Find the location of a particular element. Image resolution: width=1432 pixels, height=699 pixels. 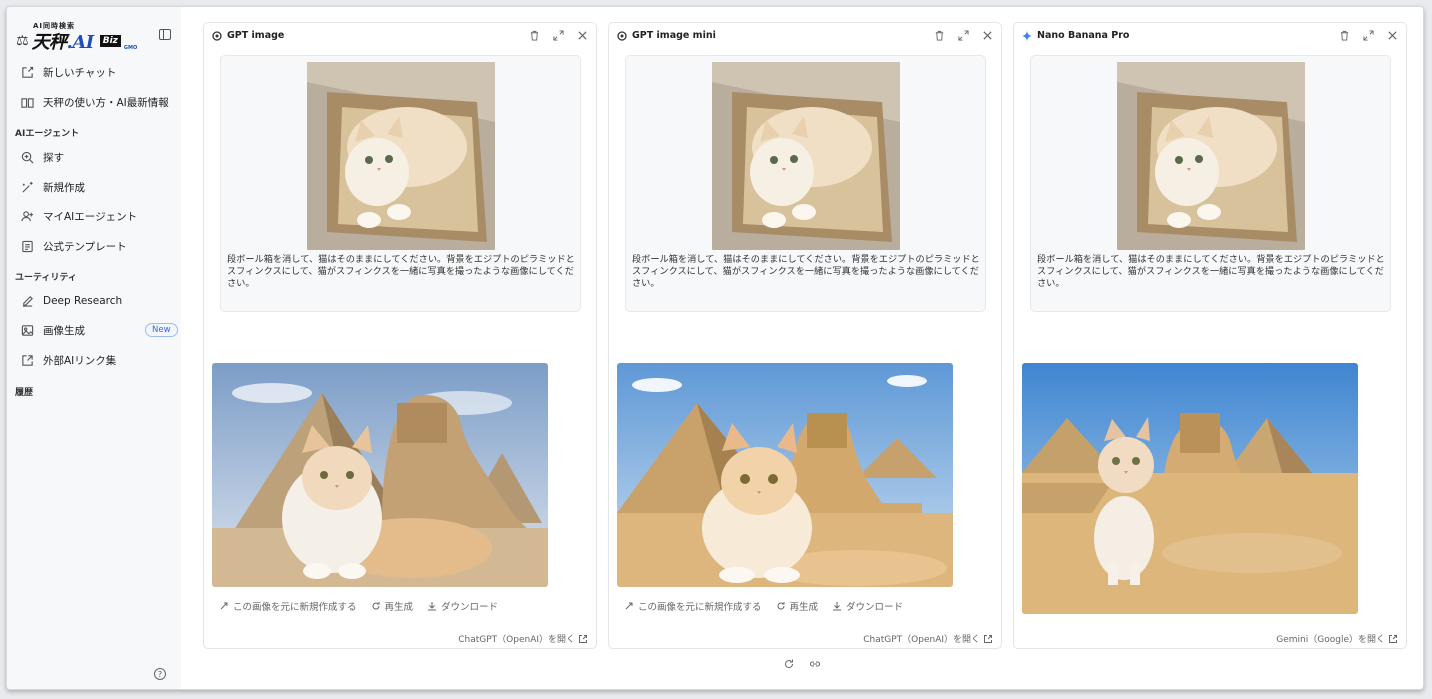

sidebar-item-label: マイAIエージェント is located at coordinates (90, 217).